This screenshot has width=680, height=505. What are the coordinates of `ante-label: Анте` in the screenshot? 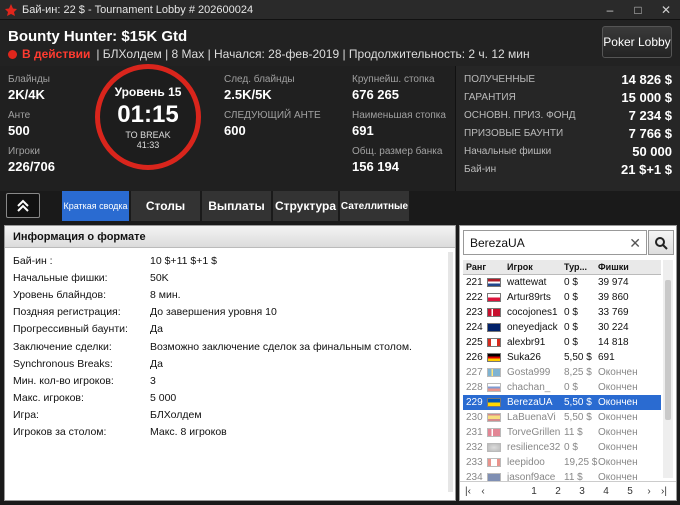 It's located at (19, 115).